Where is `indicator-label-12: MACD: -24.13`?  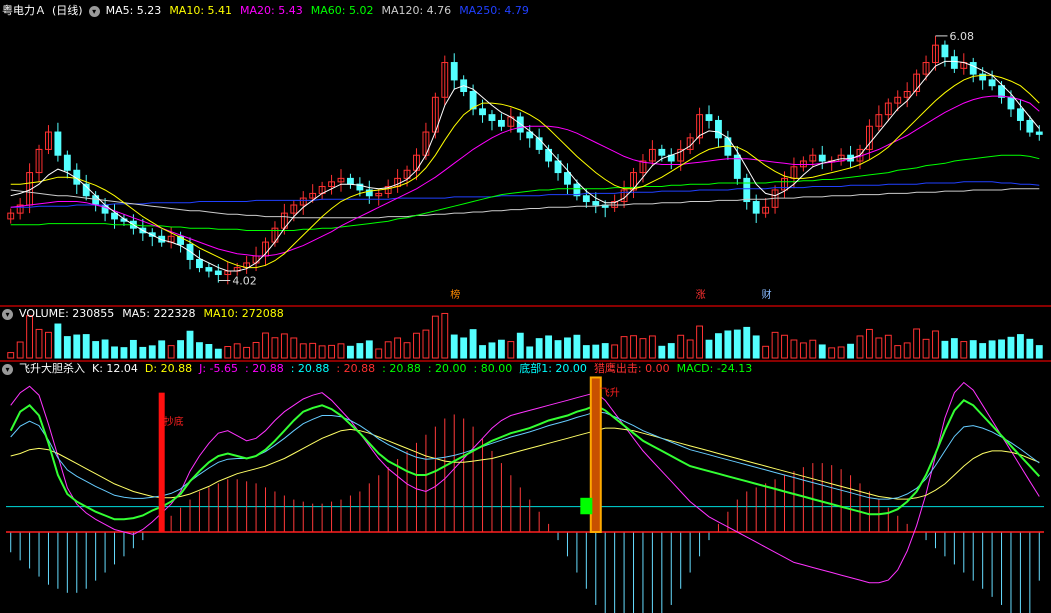
indicator-label-12: MACD: -24.13 is located at coordinates (714, 368).